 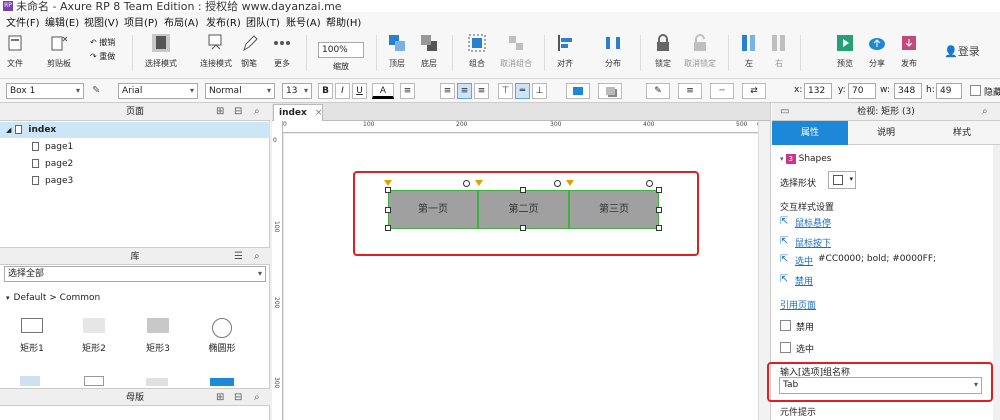 I want to click on fill-color-button, so click(x=578, y=91).